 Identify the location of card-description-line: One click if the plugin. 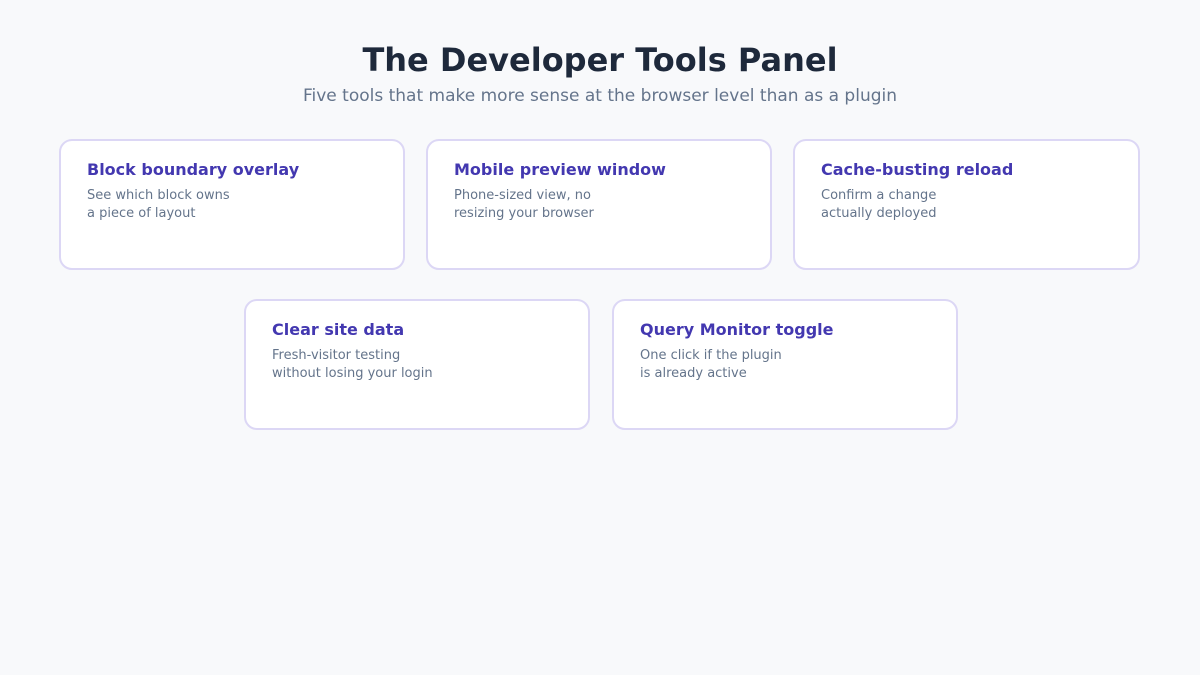
(711, 355).